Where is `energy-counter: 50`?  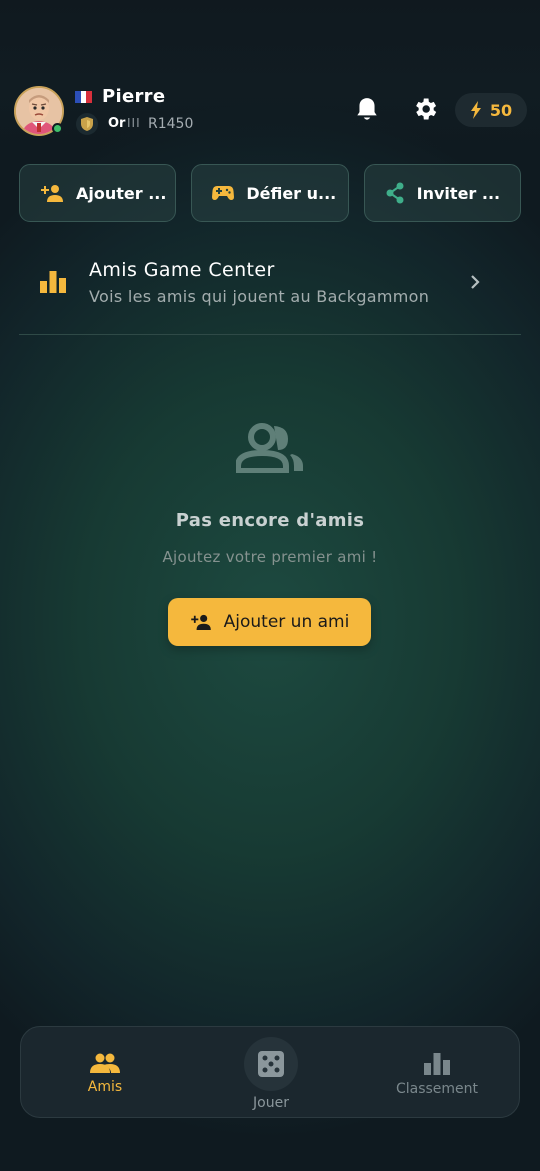
energy-counter: 50 is located at coordinates (491, 110).